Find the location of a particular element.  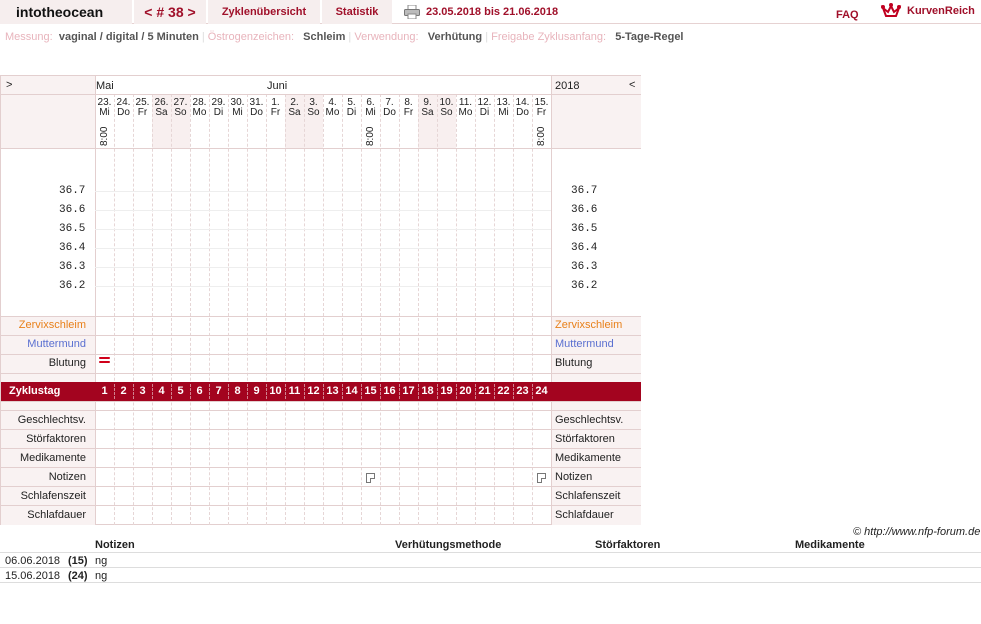

year-label: 2018 is located at coordinates (567, 86).